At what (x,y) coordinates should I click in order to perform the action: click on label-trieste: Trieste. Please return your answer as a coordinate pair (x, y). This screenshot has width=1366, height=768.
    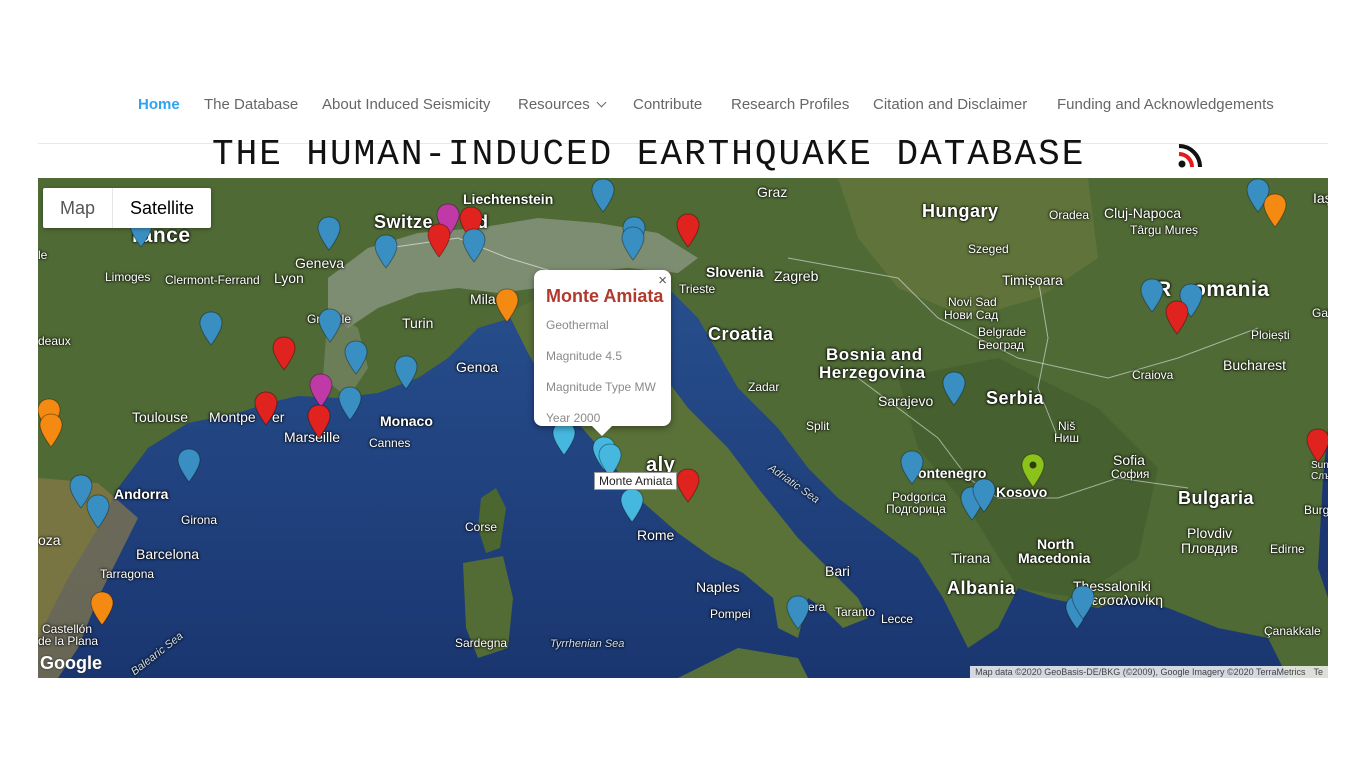
    Looking at the image, I should click on (697, 289).